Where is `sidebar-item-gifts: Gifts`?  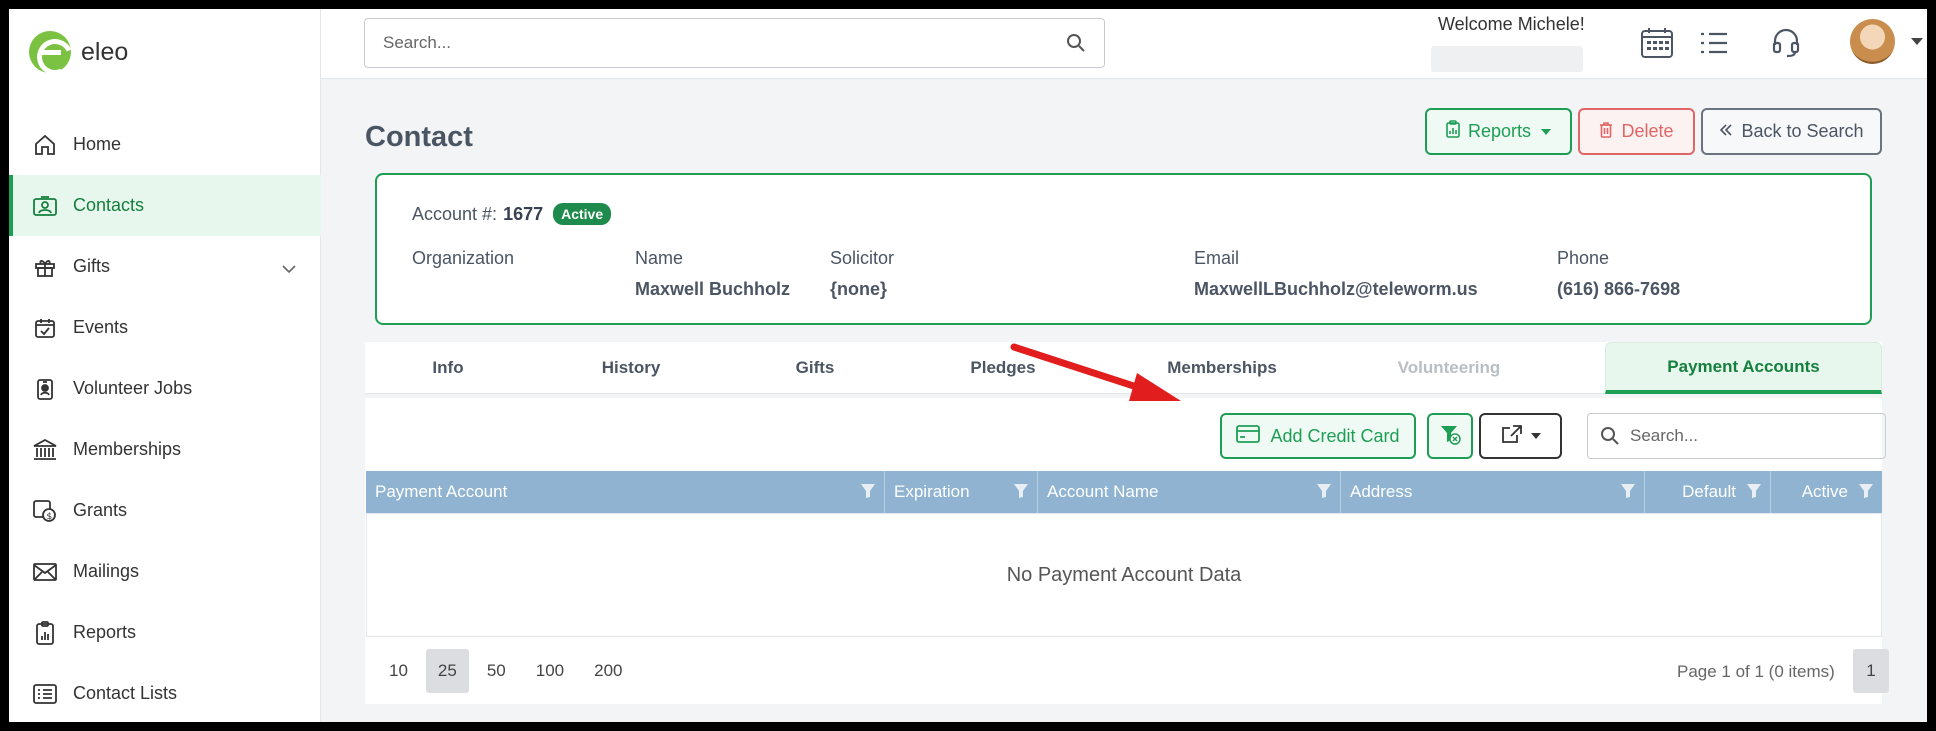 sidebar-item-gifts: Gifts is located at coordinates (165, 266).